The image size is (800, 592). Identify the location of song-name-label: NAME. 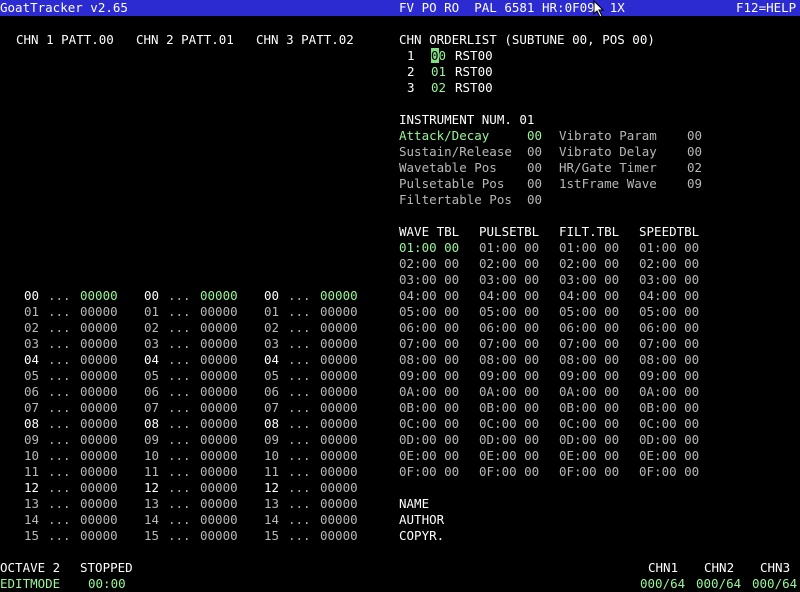
(414, 504).